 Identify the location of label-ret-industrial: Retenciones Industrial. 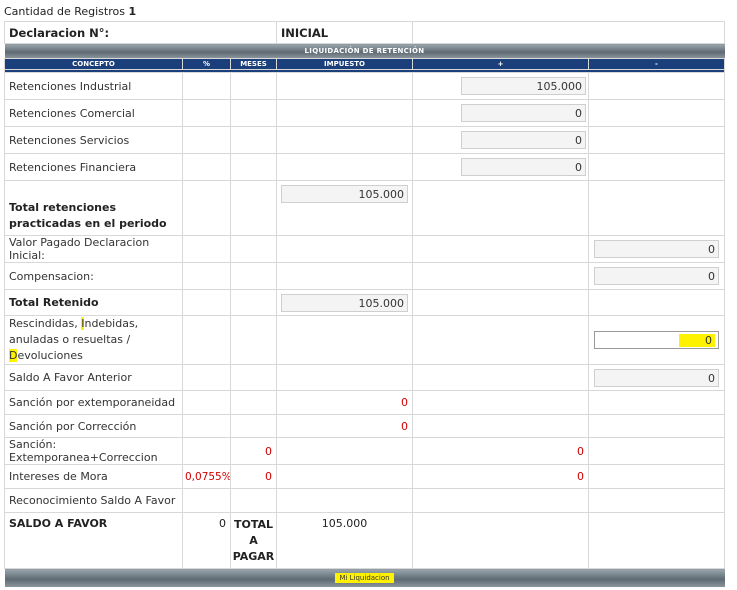
(93, 86).